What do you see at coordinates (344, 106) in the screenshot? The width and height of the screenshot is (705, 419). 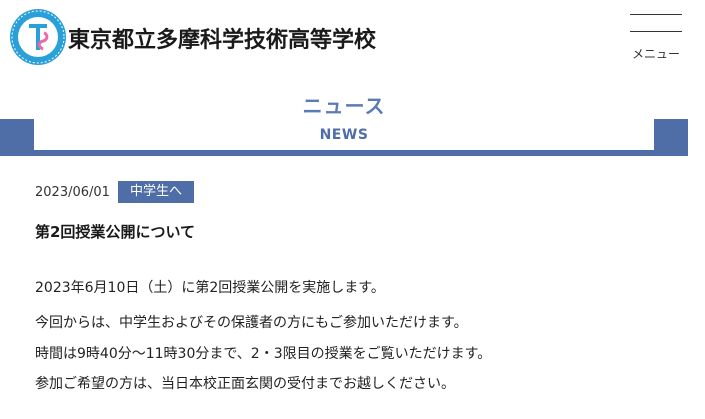 I see `section-title: ニュース` at bounding box center [344, 106].